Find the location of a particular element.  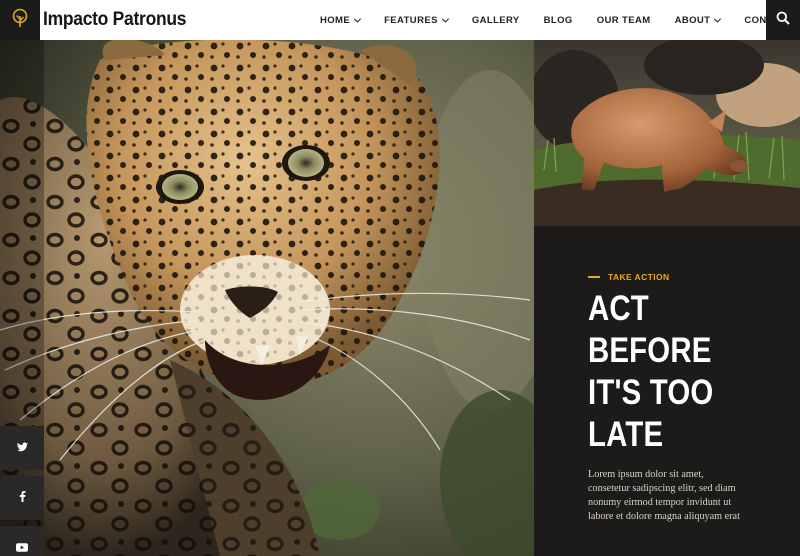

search-button is located at coordinates (783, 20).